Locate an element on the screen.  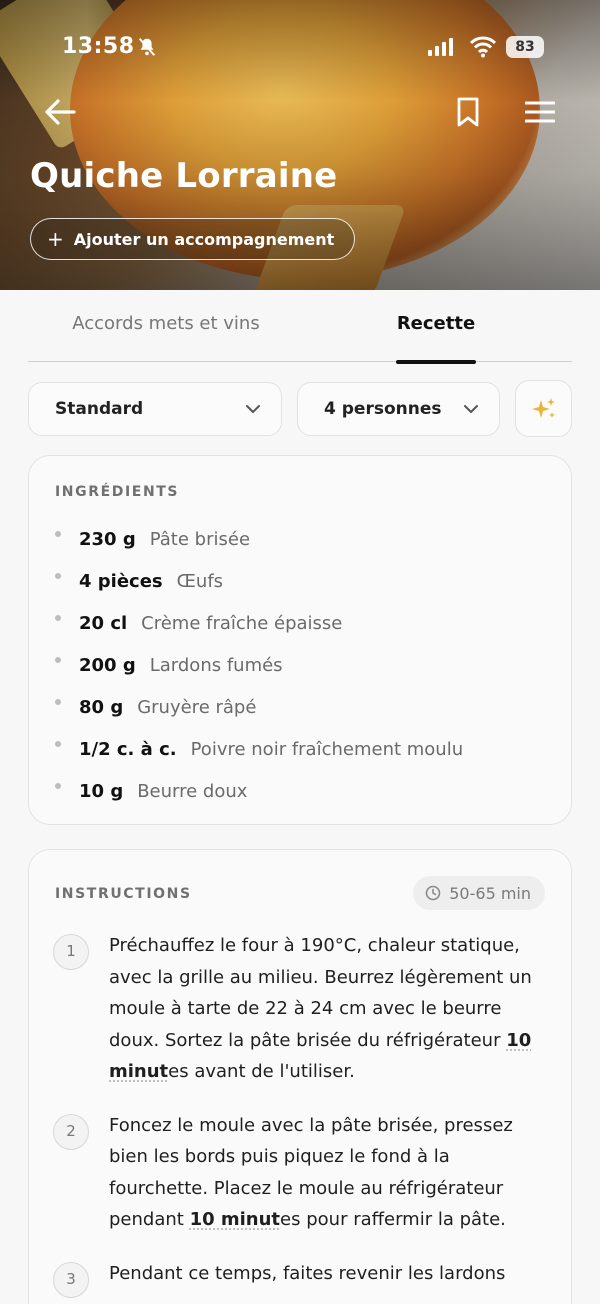
ingredient-quantity: 10 g is located at coordinates (101, 791).